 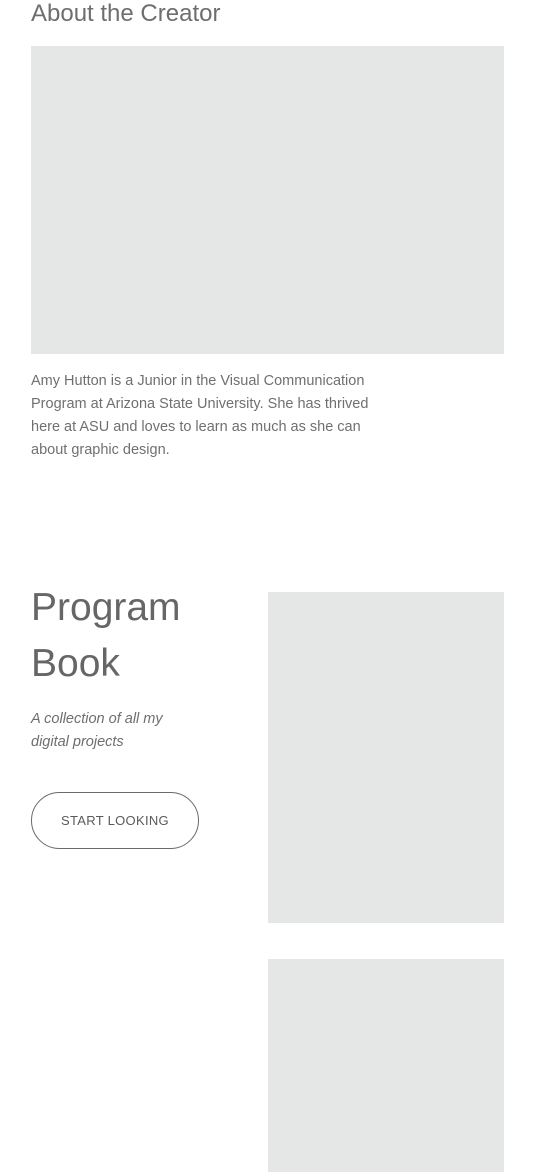 I want to click on program-book-title: Program Book, so click(x=106, y=635).